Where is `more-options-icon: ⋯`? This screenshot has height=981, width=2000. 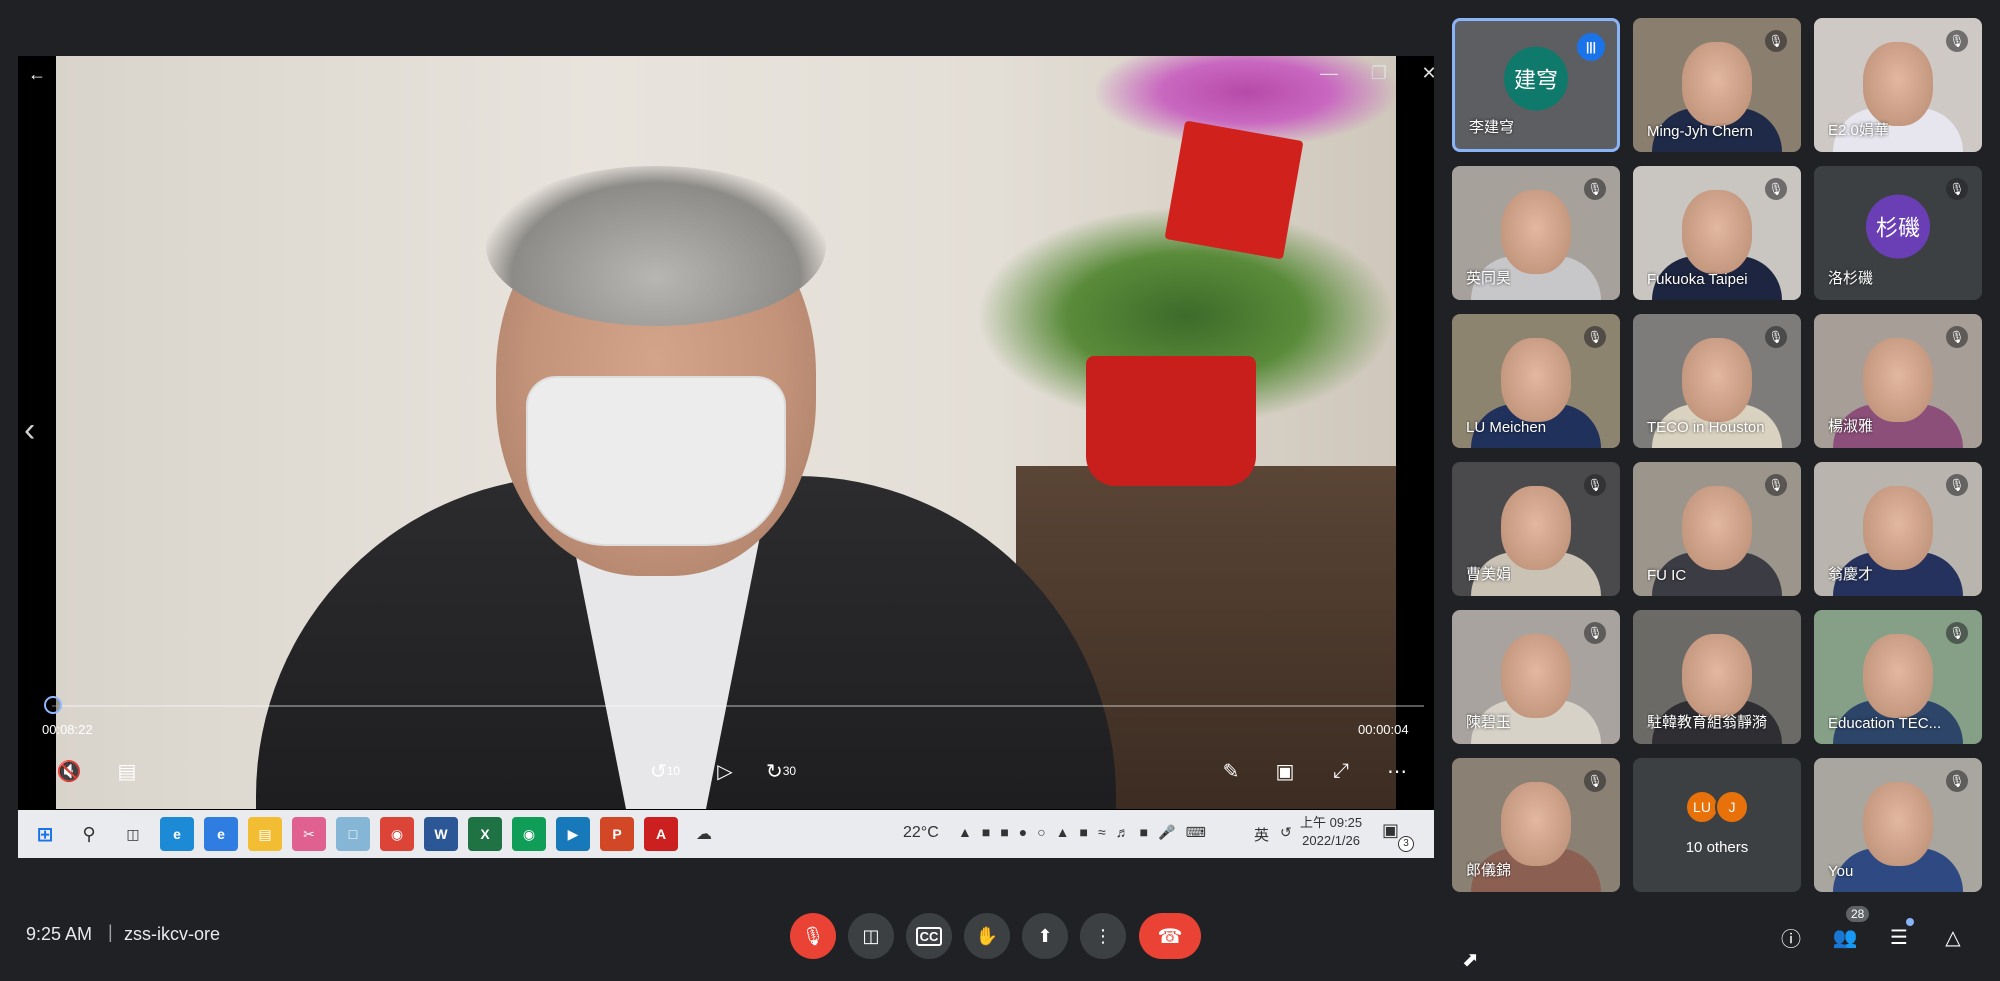 more-options-icon: ⋯ is located at coordinates (1397, 771).